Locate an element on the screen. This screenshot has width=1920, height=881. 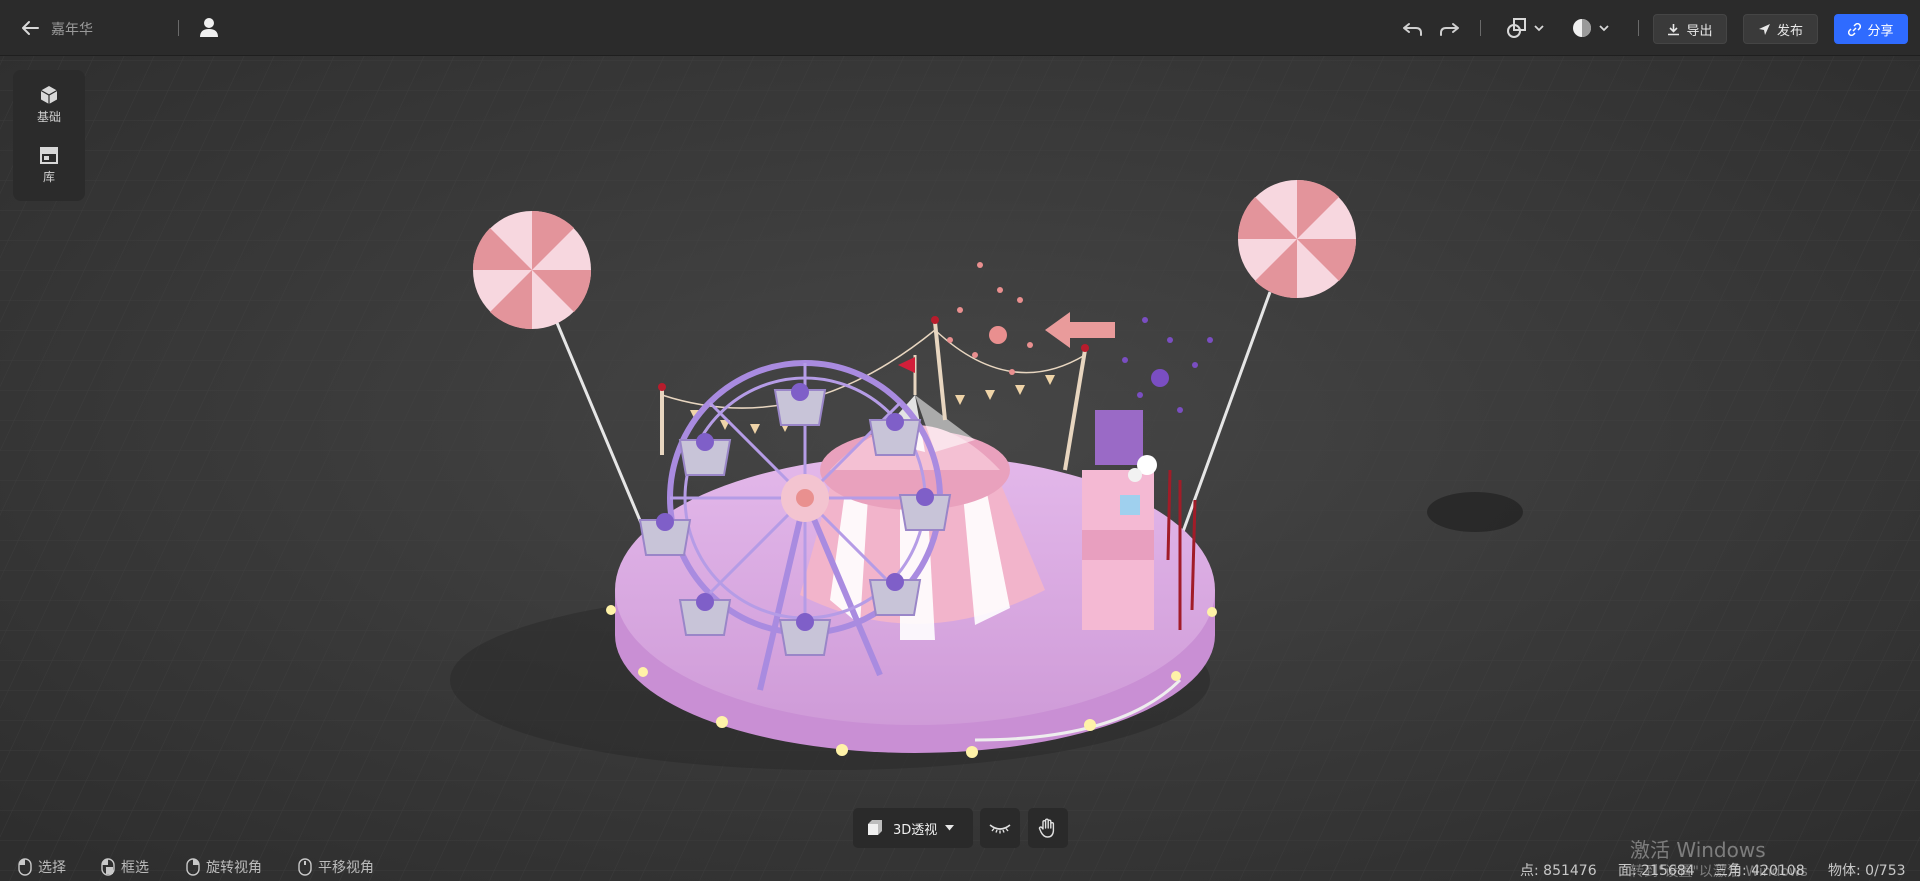
hint-box-select: 框选 is located at coordinates (125, 867).